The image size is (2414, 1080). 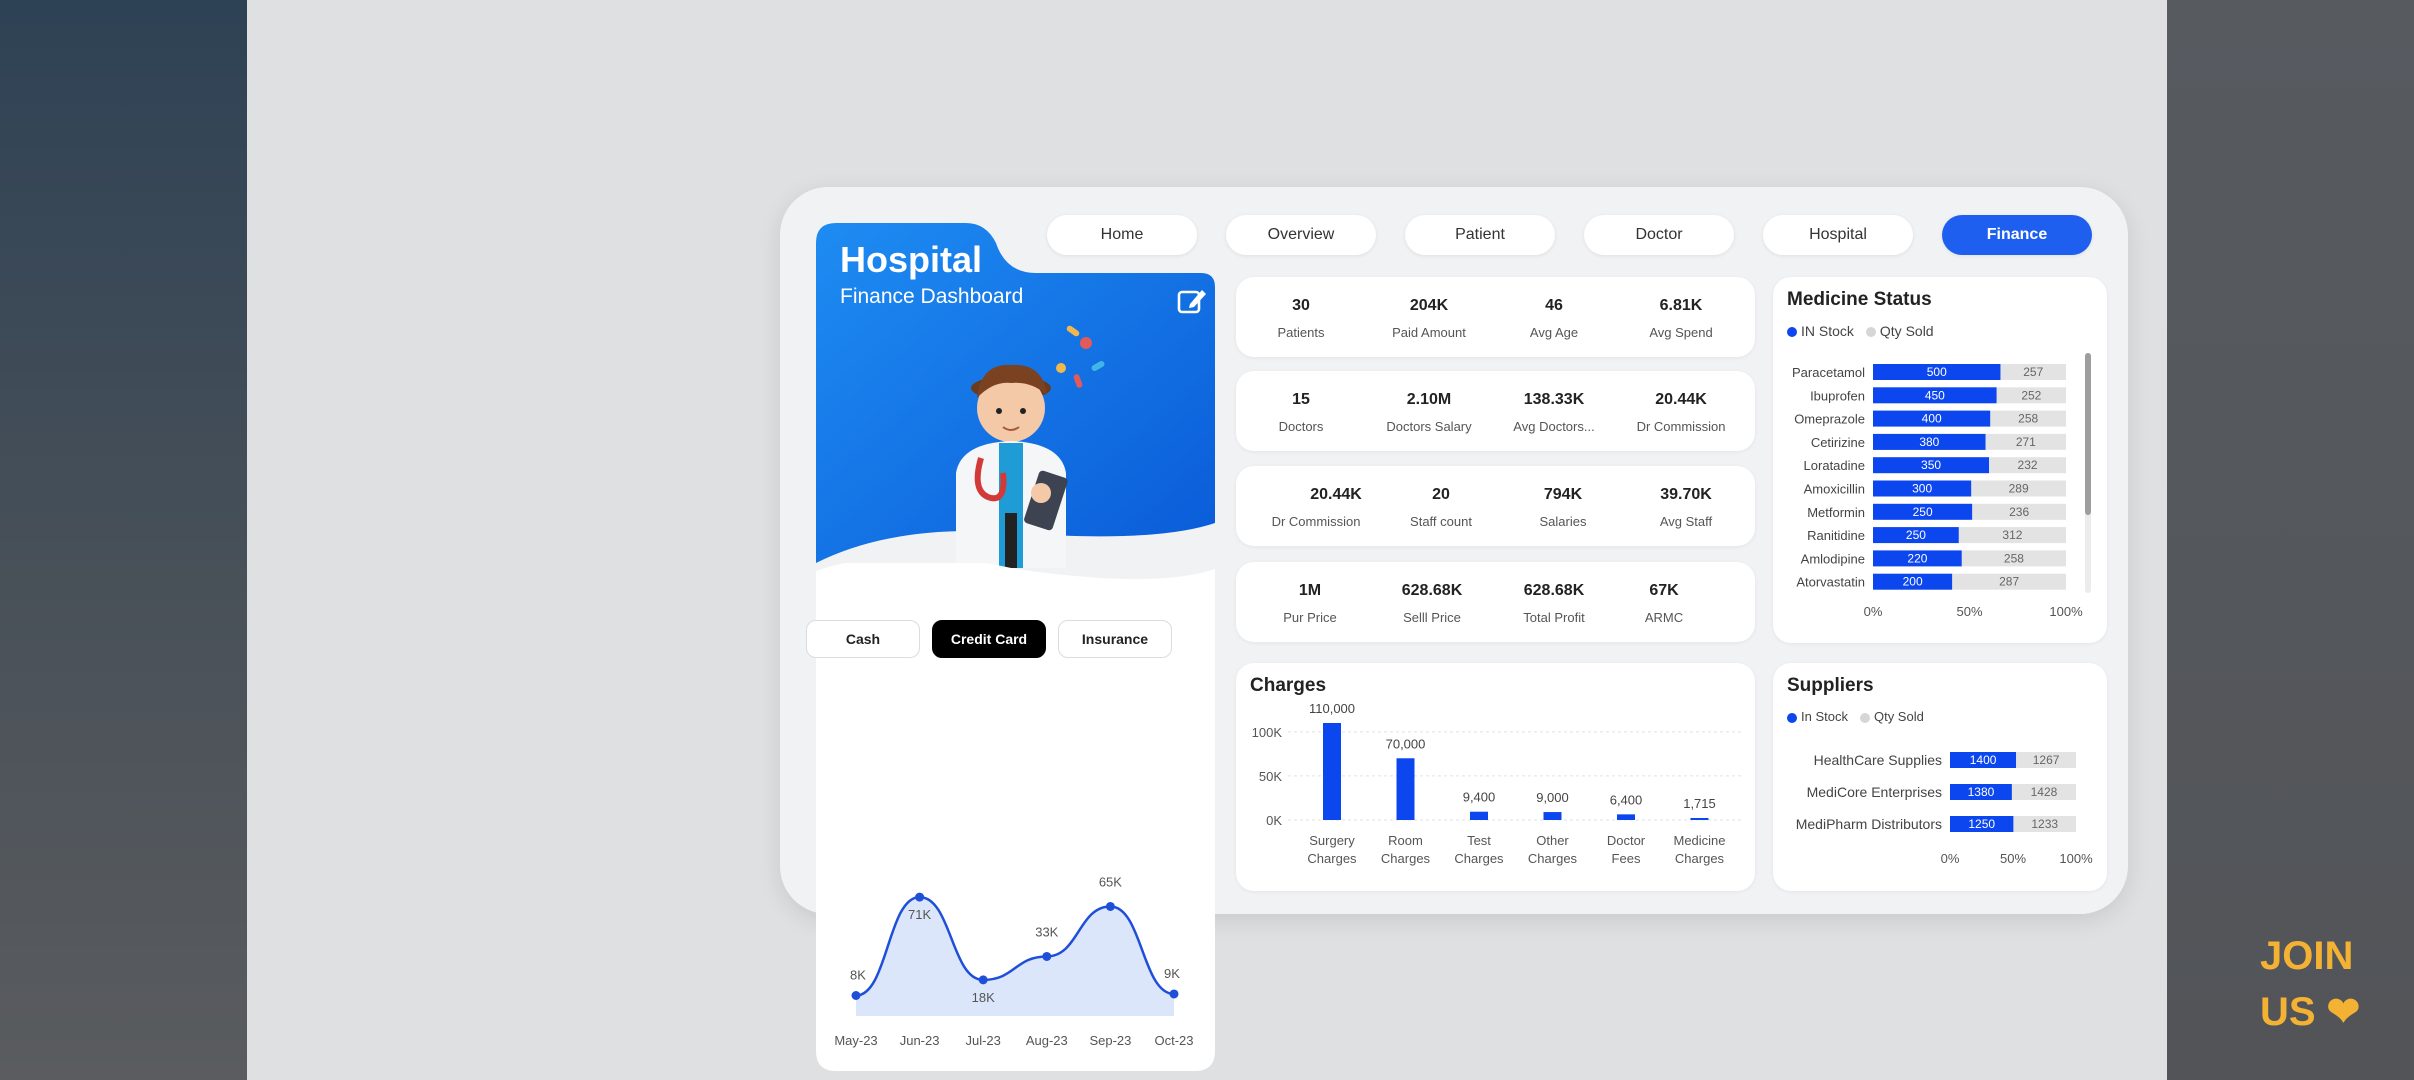 What do you see at coordinates (1563, 506) in the screenshot?
I see `kpi-card: 794K Salaries` at bounding box center [1563, 506].